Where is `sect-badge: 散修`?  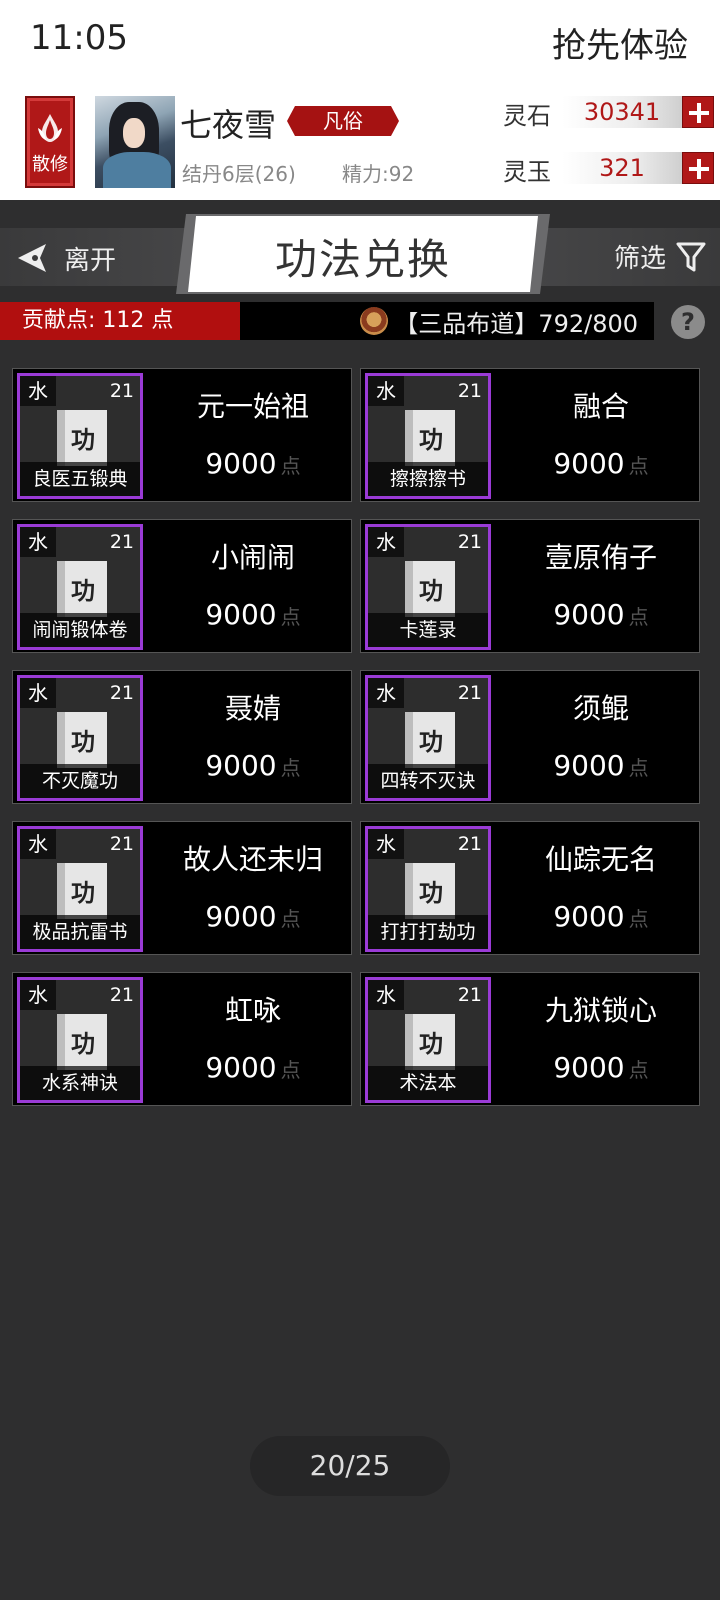 sect-badge: 散修 is located at coordinates (50, 142).